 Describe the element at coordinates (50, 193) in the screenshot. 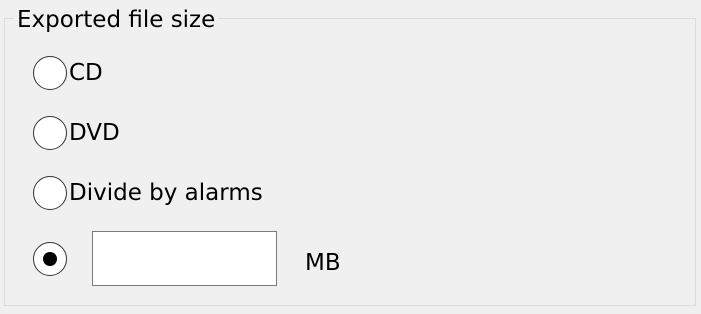

I see `divide-by-alarms-radio` at that location.